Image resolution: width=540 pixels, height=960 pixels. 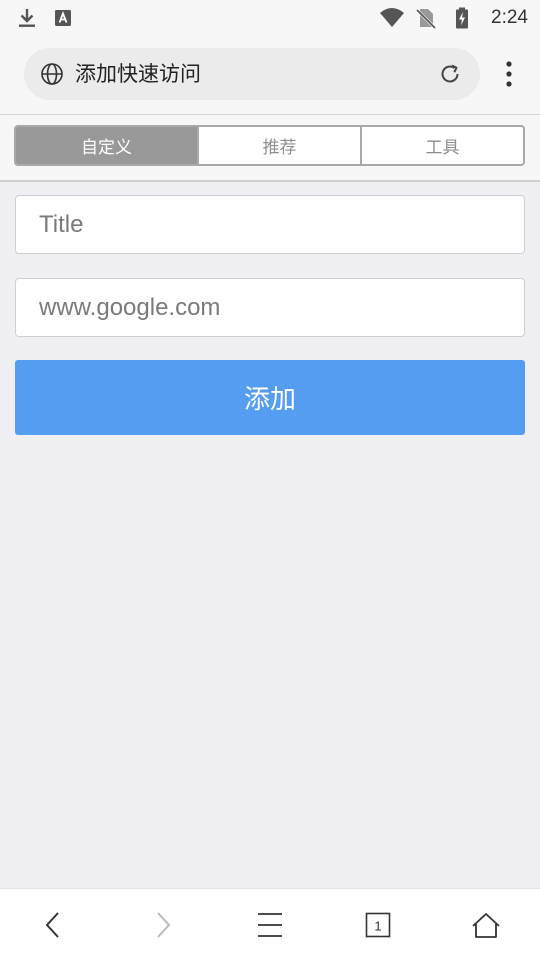 I want to click on font-app-icon, so click(x=63, y=18).